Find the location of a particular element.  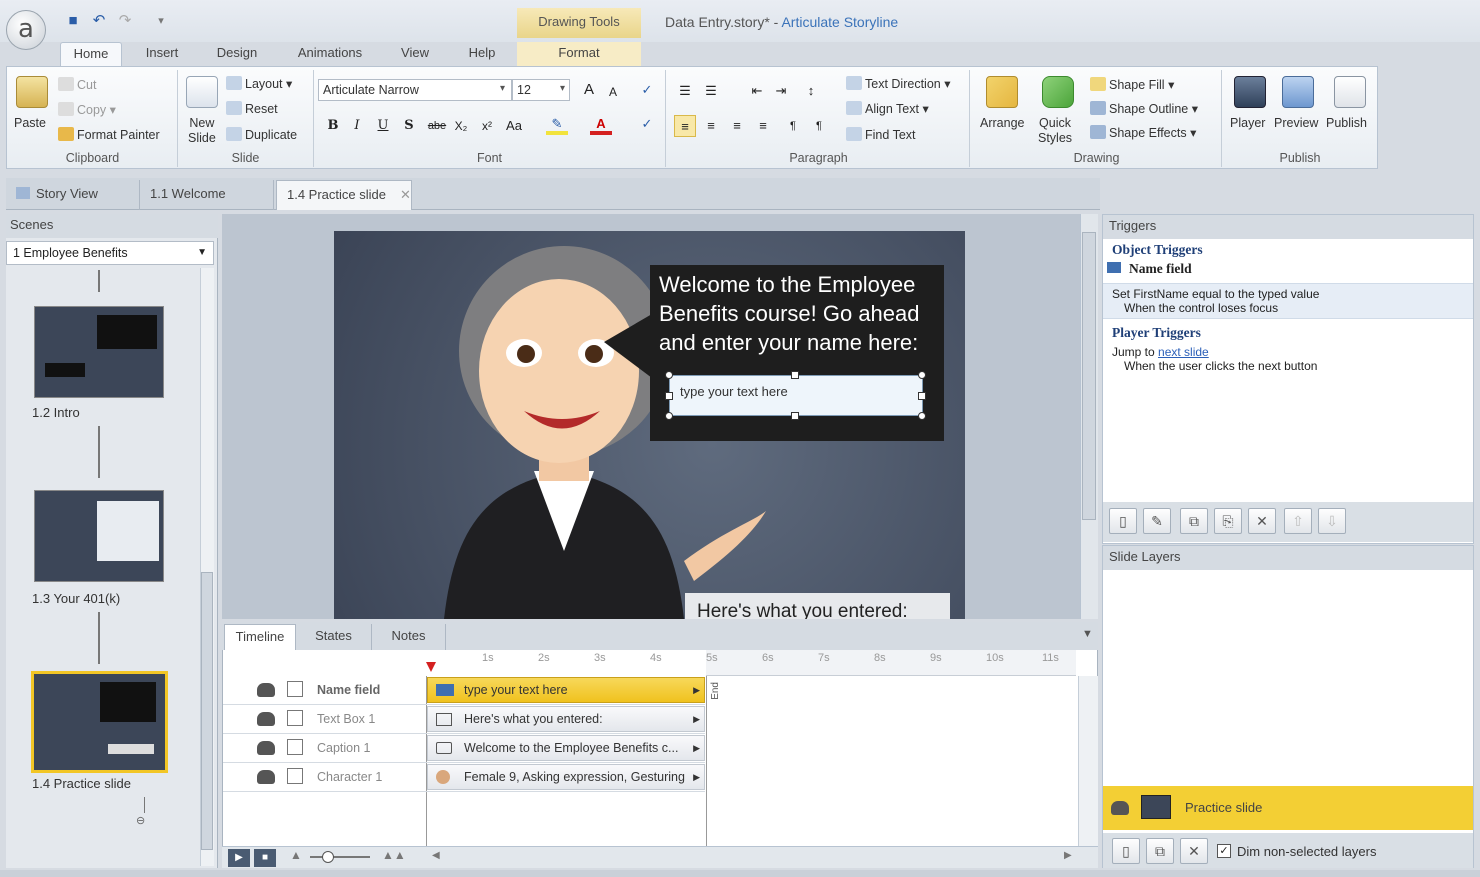

collapse-chevron-icon: ▼ is located at coordinates (1087, 634).